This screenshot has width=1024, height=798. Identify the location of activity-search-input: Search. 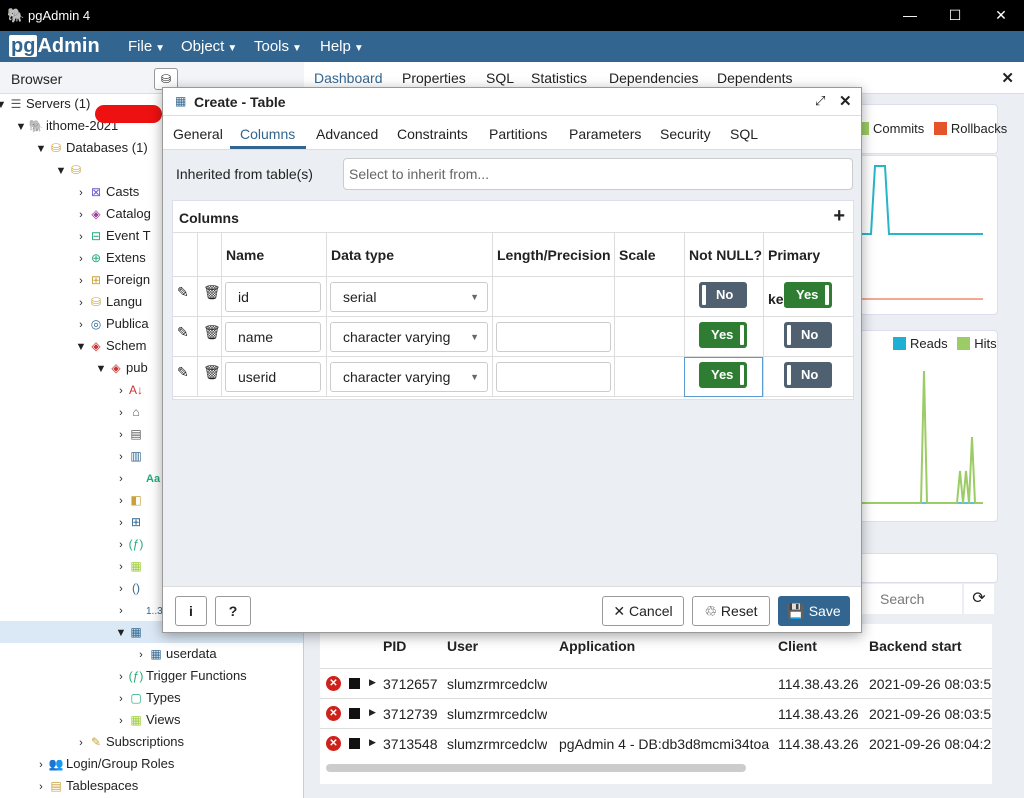
(912, 599).